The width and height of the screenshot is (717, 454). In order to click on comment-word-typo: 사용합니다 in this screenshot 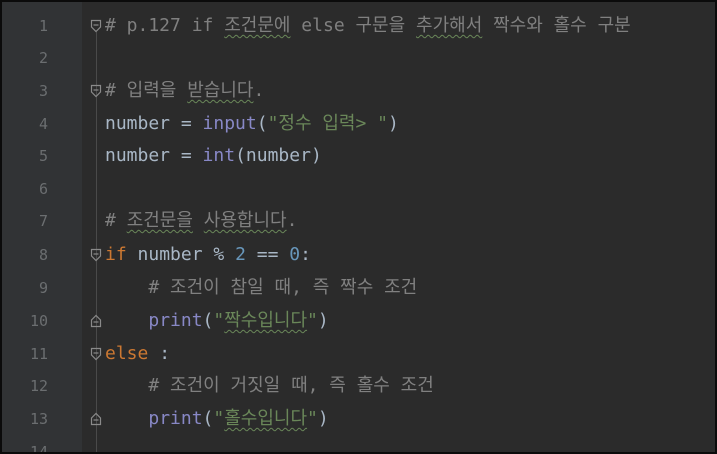, I will do `click(245, 220)`.